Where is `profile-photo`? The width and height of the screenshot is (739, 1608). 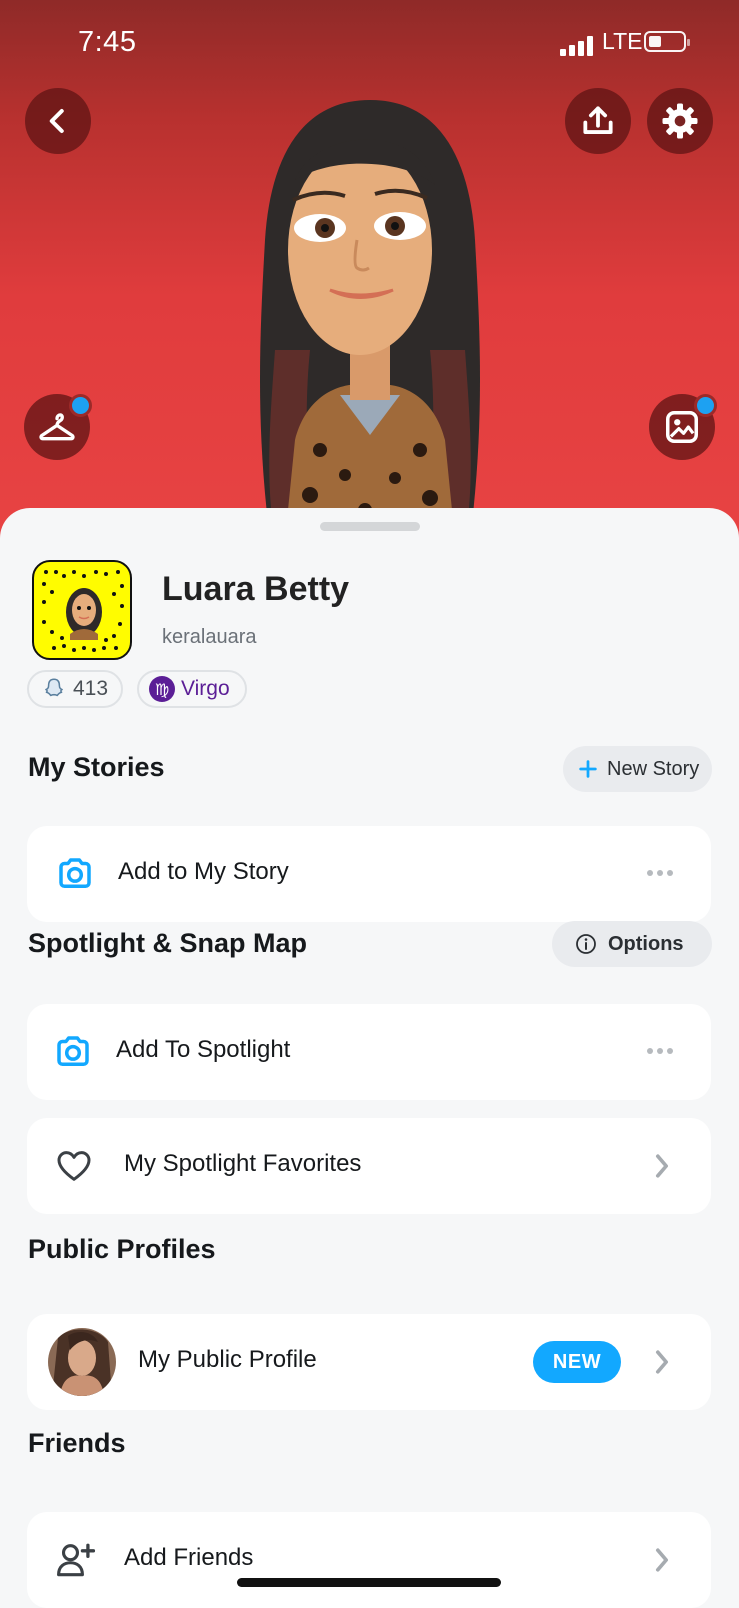 profile-photo is located at coordinates (82, 1362).